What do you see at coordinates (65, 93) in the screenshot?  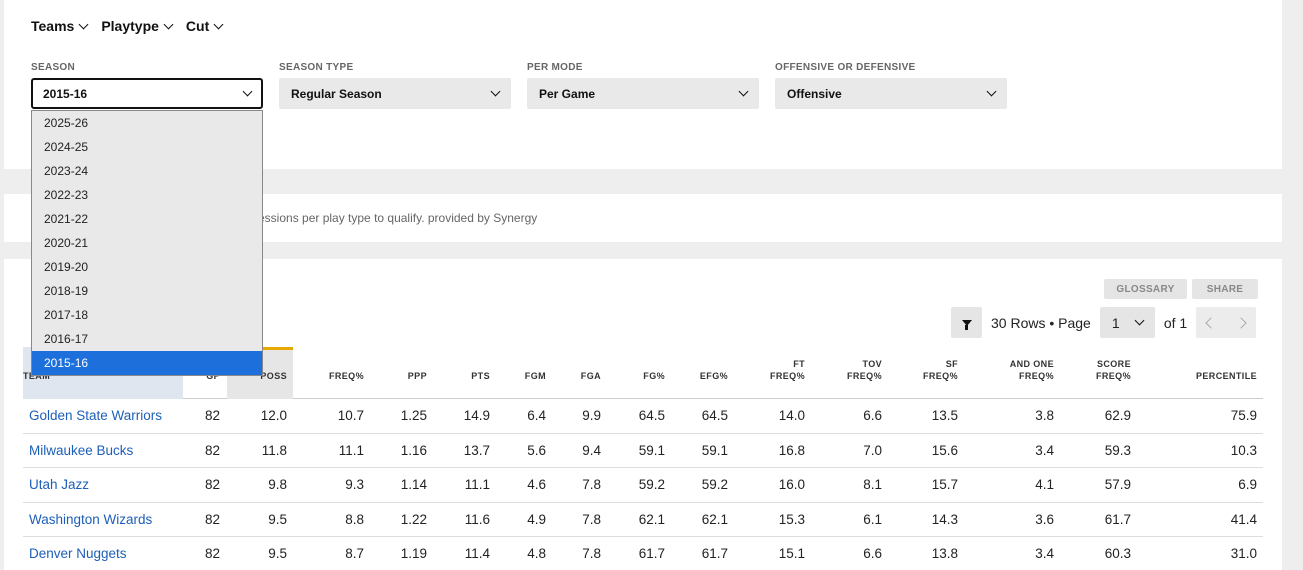 I see `season-value: 2015-16` at bounding box center [65, 93].